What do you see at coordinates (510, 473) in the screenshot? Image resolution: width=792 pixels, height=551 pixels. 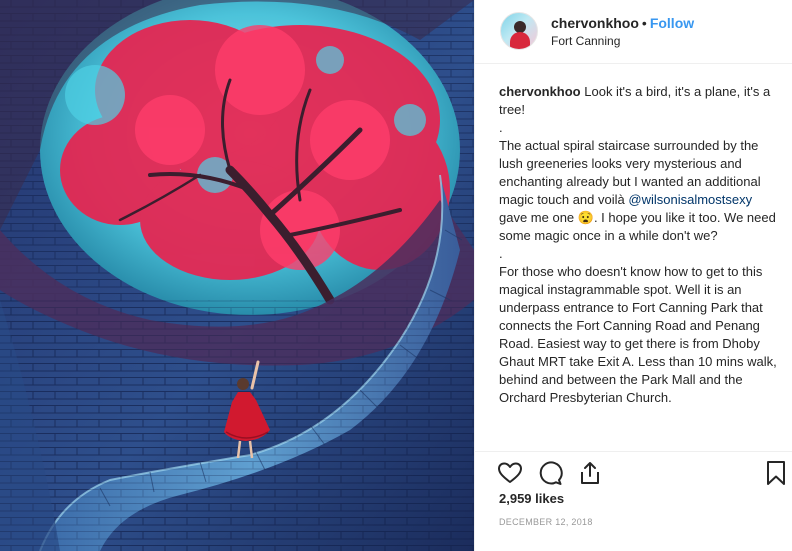 I see `heart-icon` at bounding box center [510, 473].